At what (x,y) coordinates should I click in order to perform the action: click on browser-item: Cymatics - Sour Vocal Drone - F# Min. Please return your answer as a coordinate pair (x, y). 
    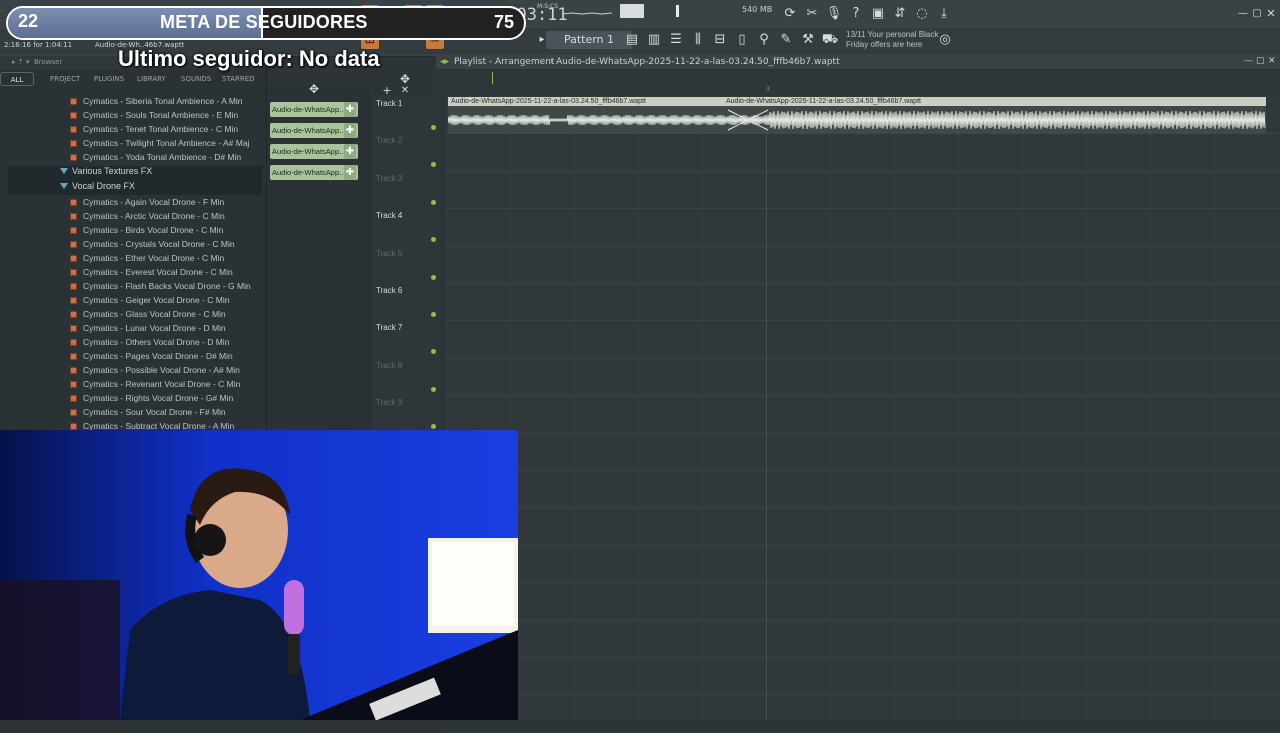
    Looking at the image, I should click on (148, 413).